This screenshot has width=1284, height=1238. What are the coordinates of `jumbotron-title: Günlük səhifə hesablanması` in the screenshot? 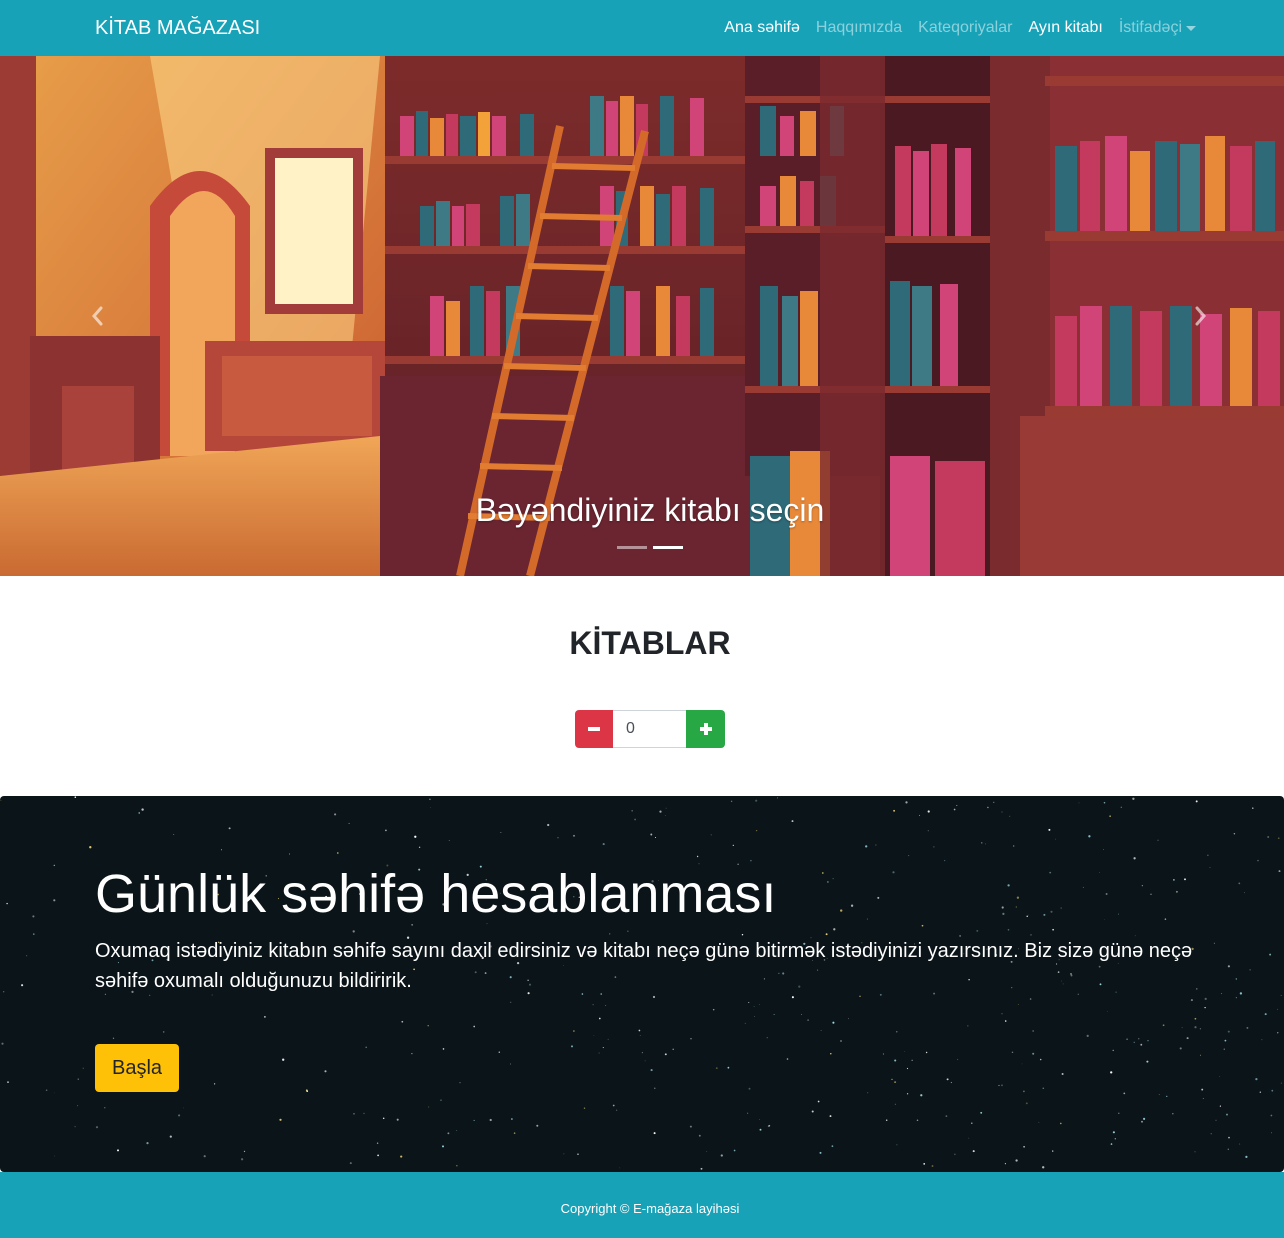 It's located at (436, 894).